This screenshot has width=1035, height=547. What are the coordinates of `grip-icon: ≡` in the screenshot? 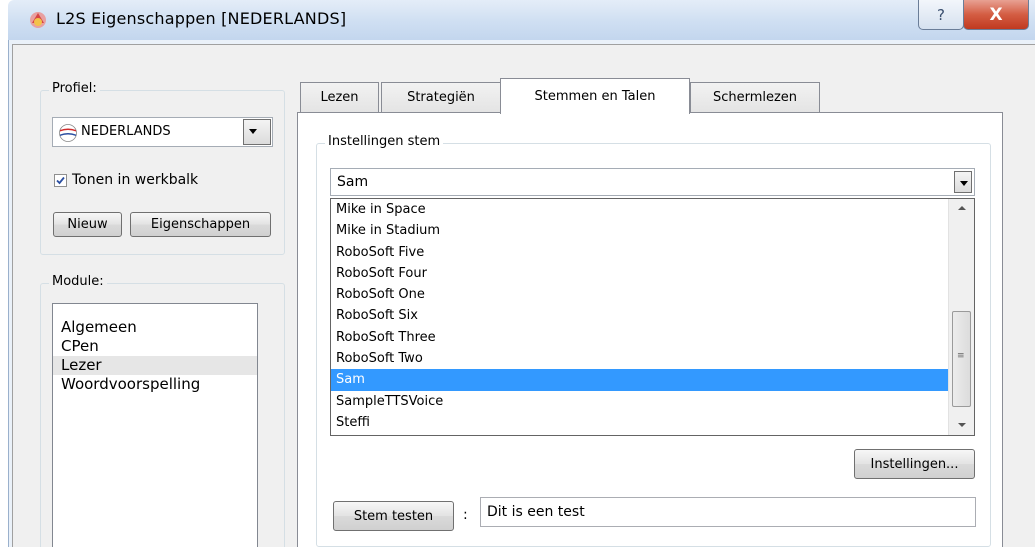 It's located at (961, 356).